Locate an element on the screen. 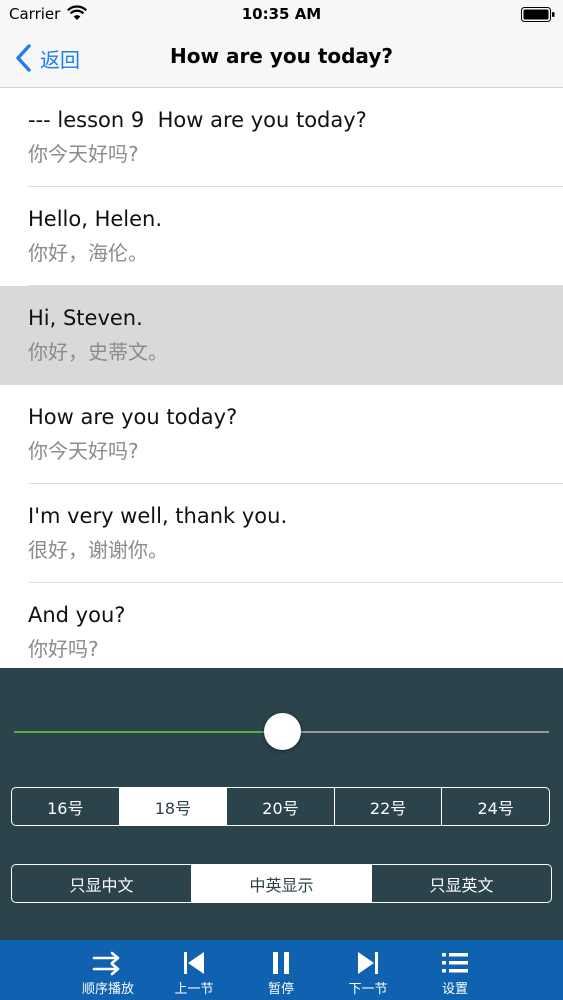 Image resolution: width=563 pixels, height=1000 pixels. skip-next-icon is located at coordinates (368, 963).